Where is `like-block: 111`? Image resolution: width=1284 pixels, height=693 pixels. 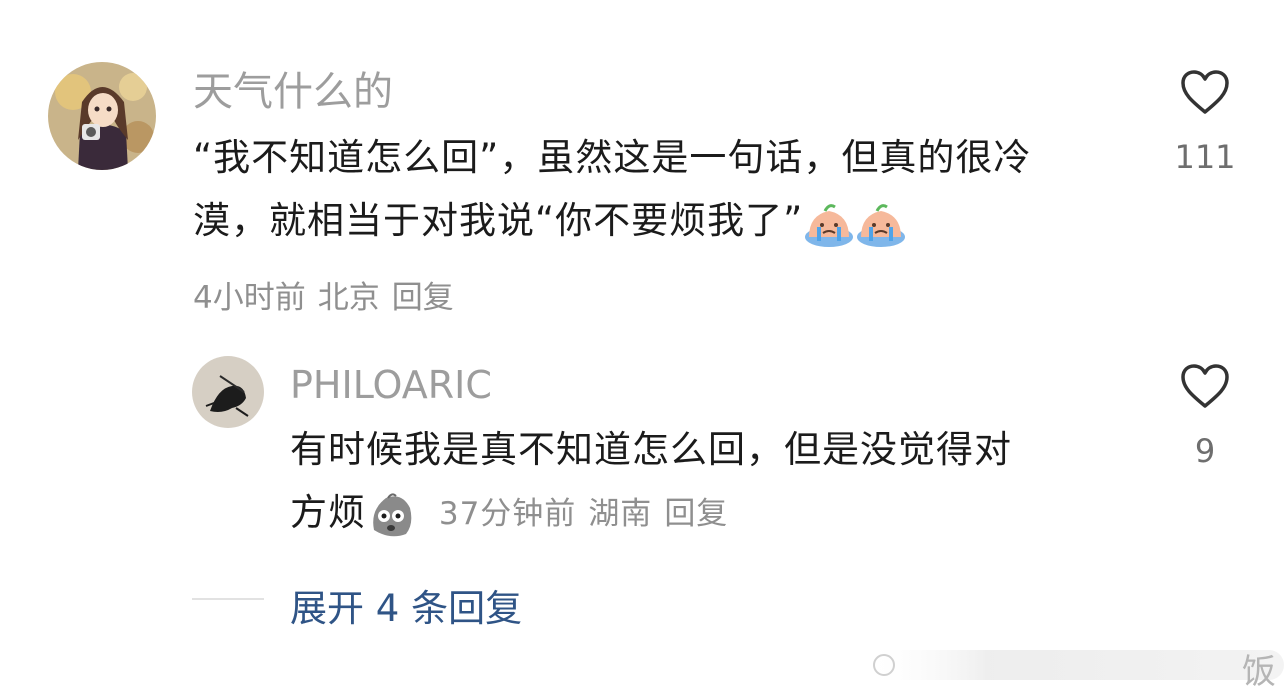 like-block: 111 is located at coordinates (1205, 122).